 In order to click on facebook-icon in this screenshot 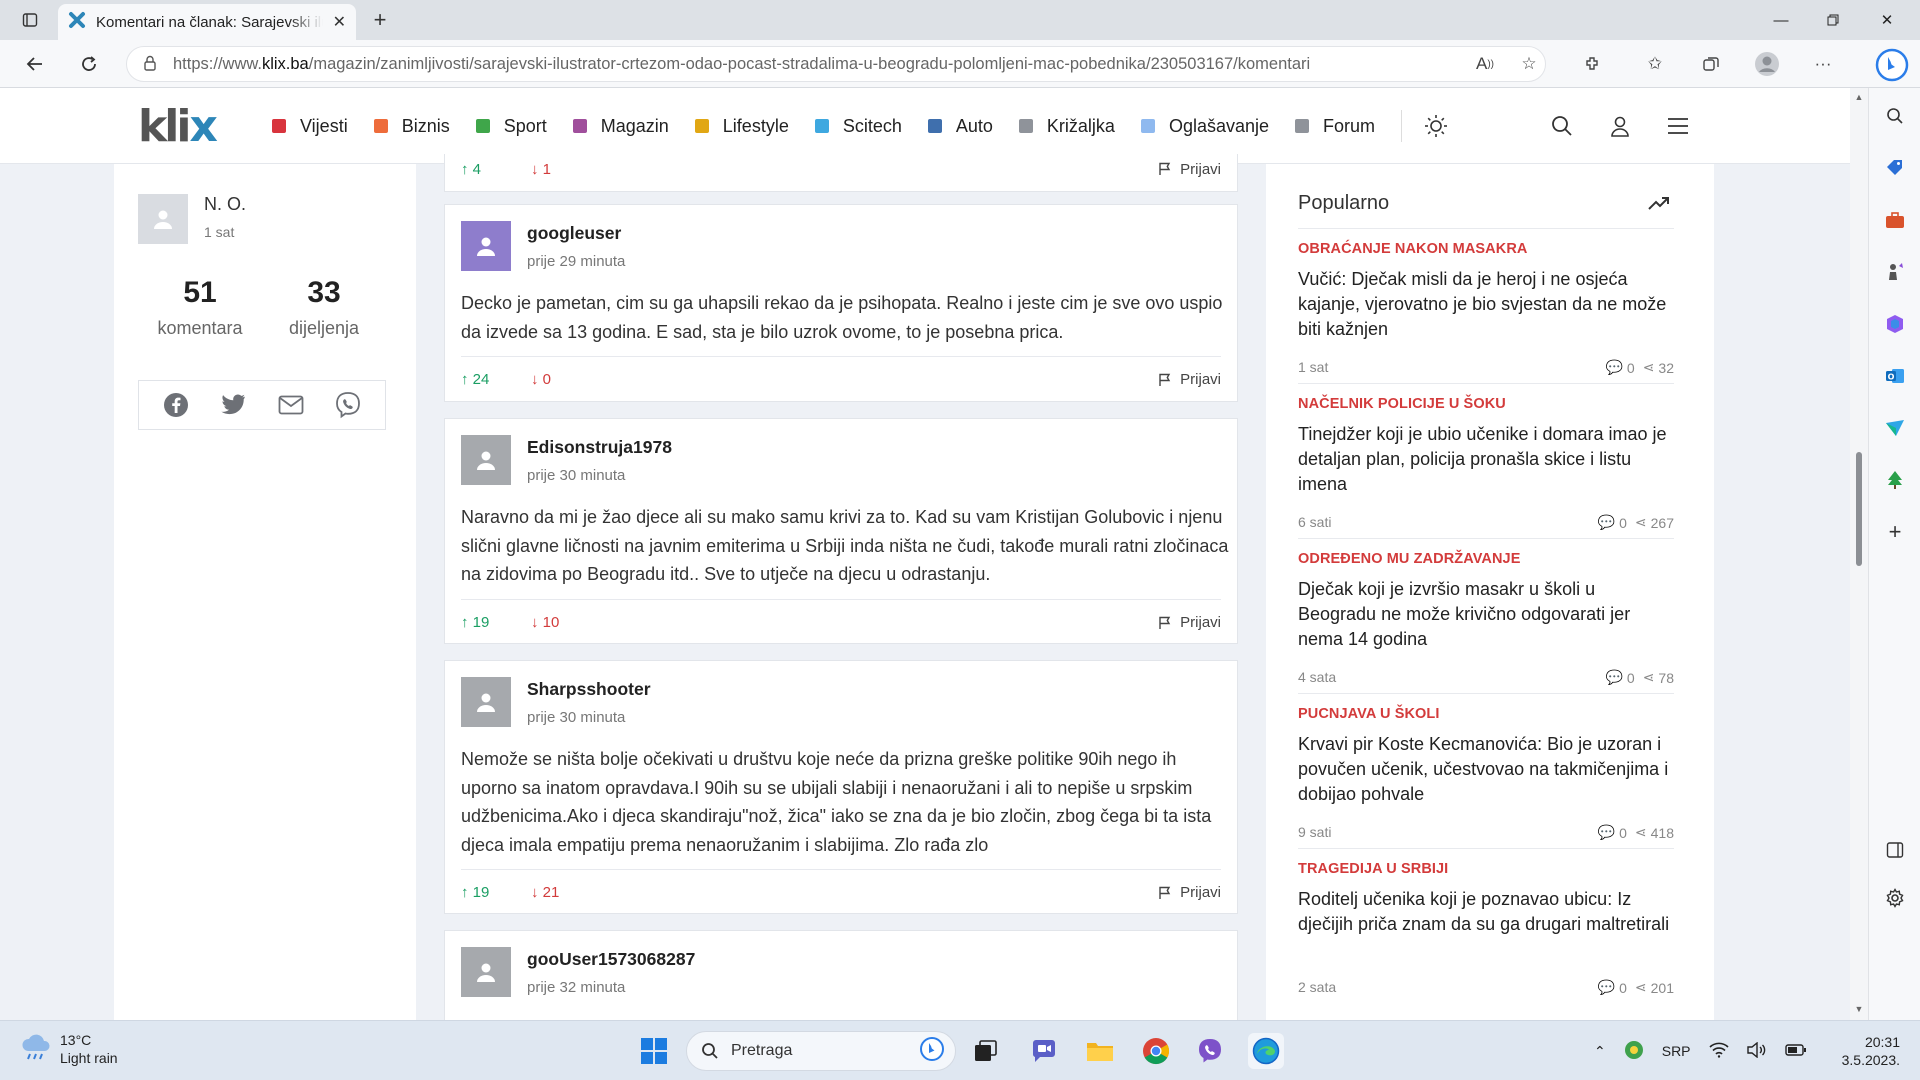, I will do `click(176, 405)`.